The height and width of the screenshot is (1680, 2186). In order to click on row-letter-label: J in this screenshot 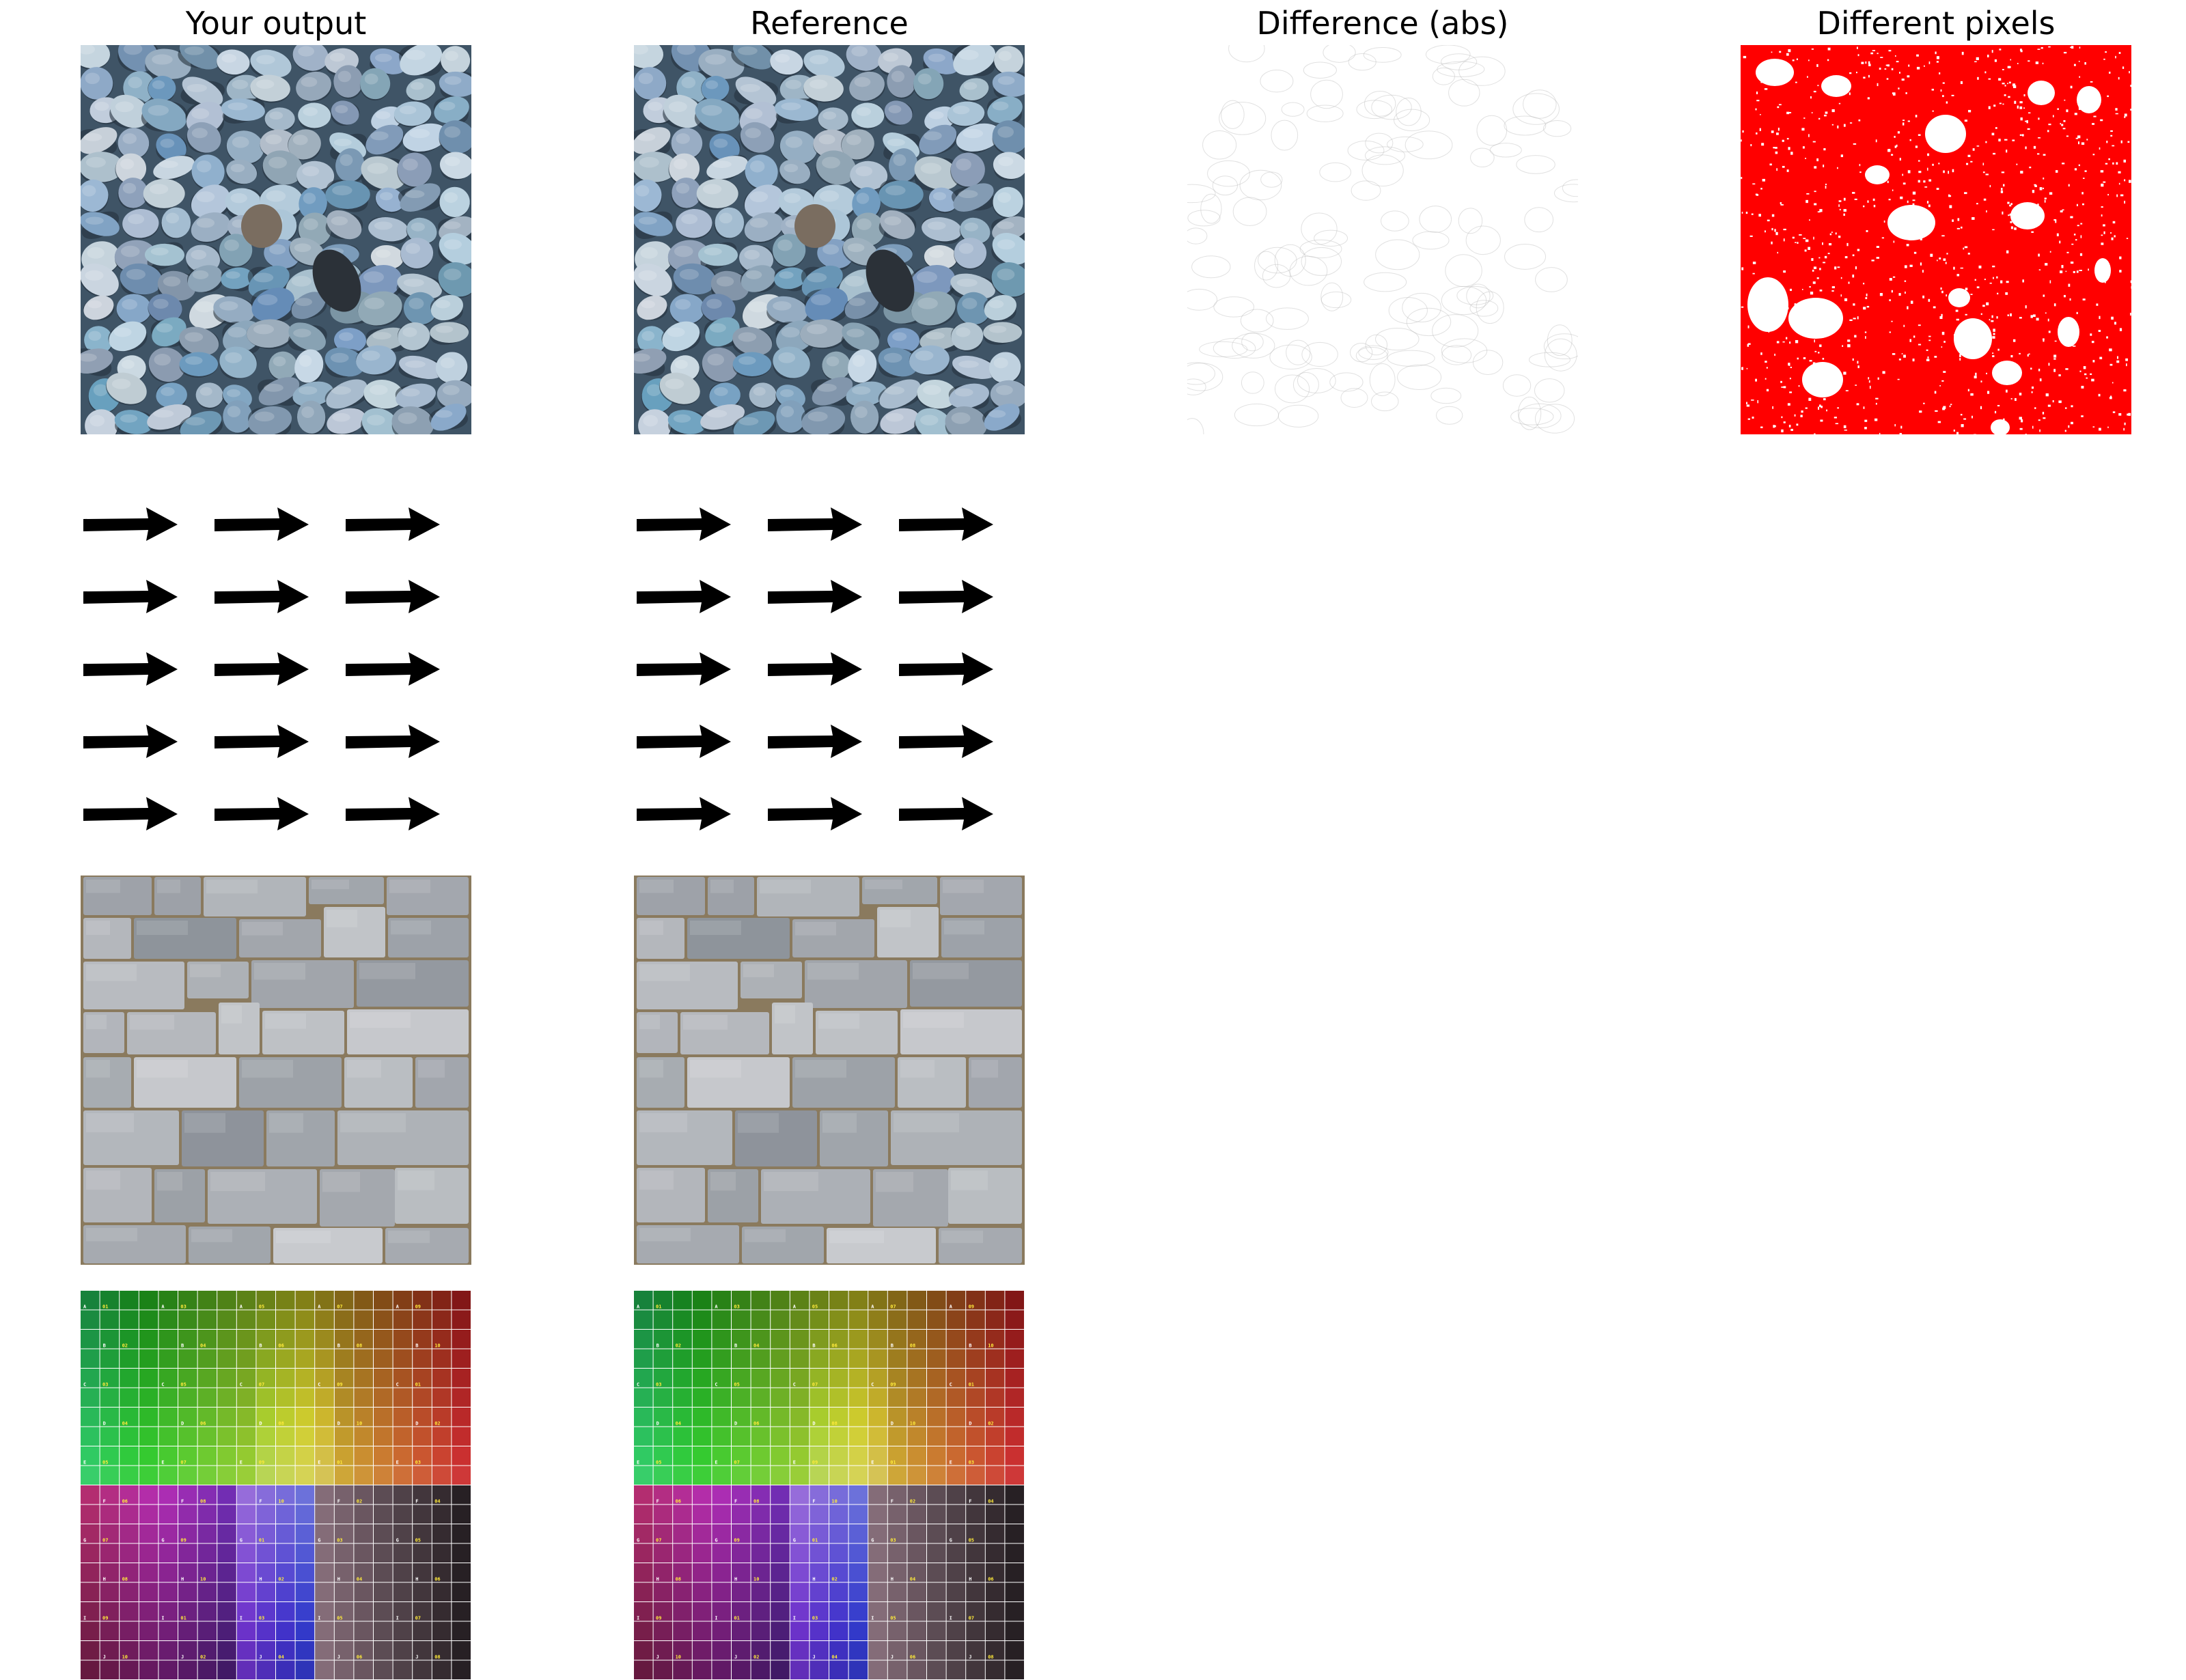, I will do `click(182, 1657)`.